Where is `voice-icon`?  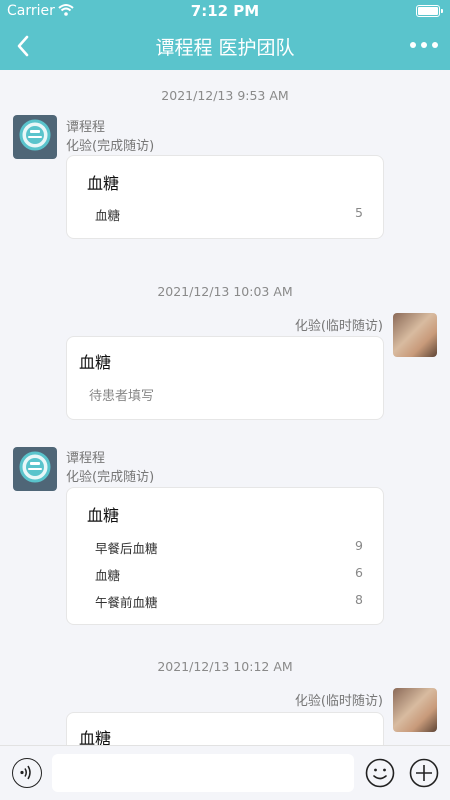 voice-icon is located at coordinates (27, 773).